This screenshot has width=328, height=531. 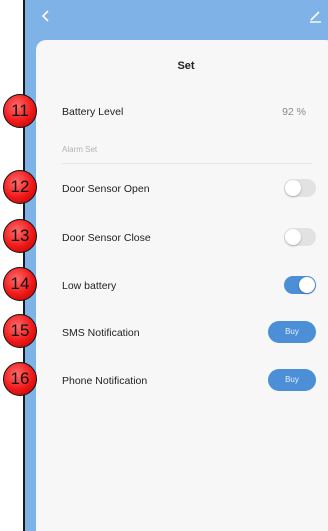 I want to click on callout-badge-16: 16, so click(x=20, y=379).